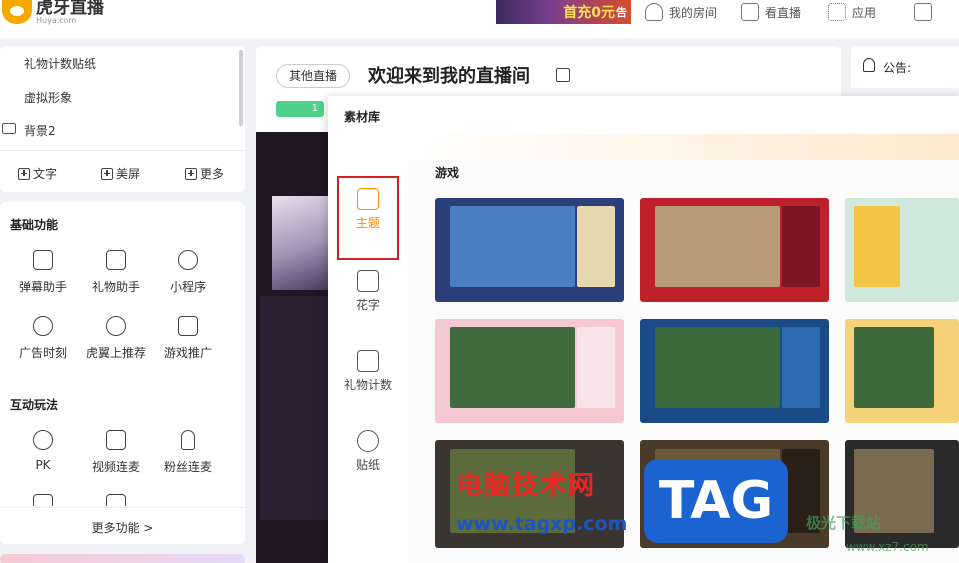 Image resolution: width=959 pixels, height=563 pixels. I want to click on video-link-icon, so click(116, 440).